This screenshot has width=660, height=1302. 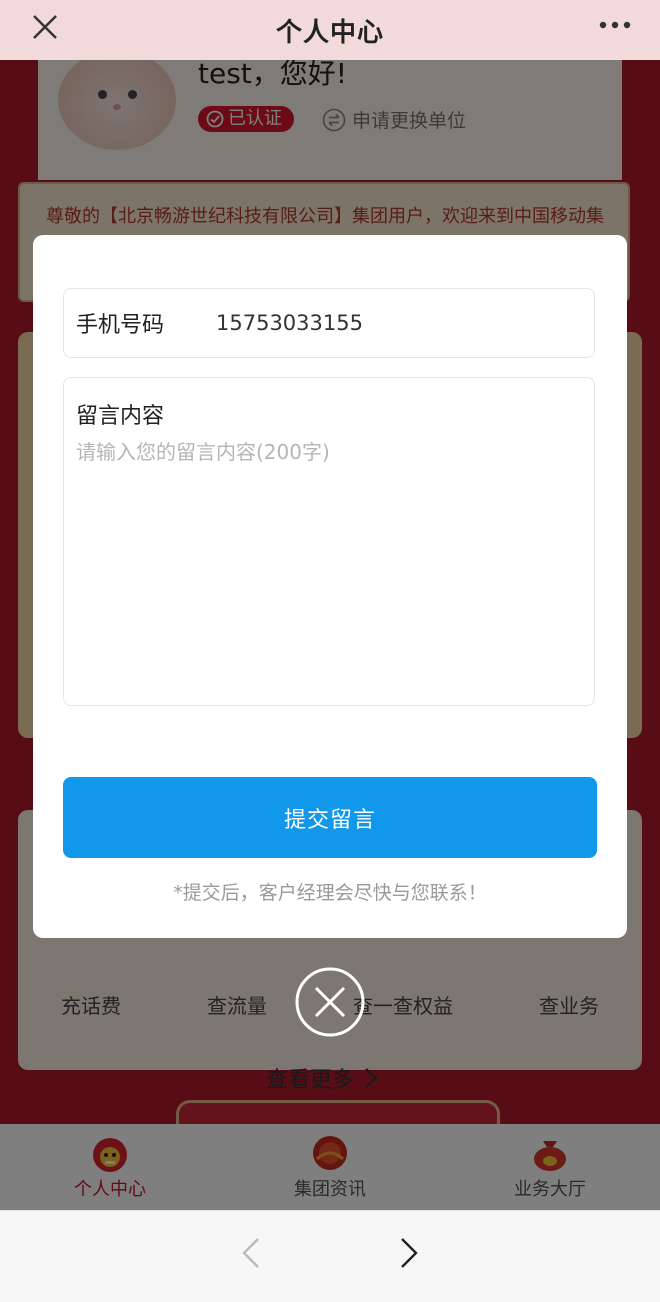 I want to click on back-arrow-icon, so click(x=250, y=1253).